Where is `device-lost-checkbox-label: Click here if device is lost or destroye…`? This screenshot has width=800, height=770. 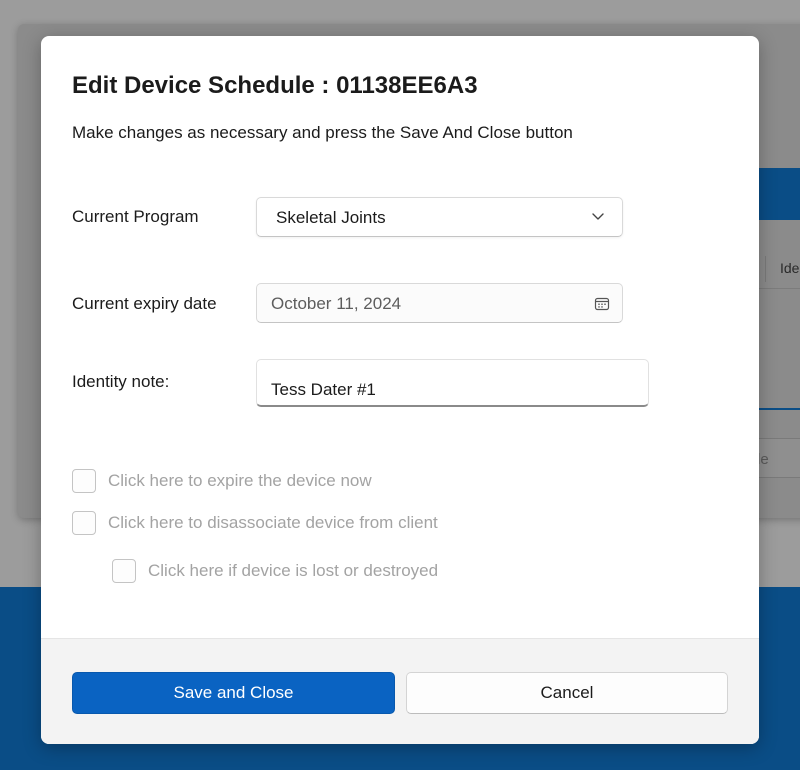
device-lost-checkbox-label: Click here if device is lost or destroye… is located at coordinates (293, 570).